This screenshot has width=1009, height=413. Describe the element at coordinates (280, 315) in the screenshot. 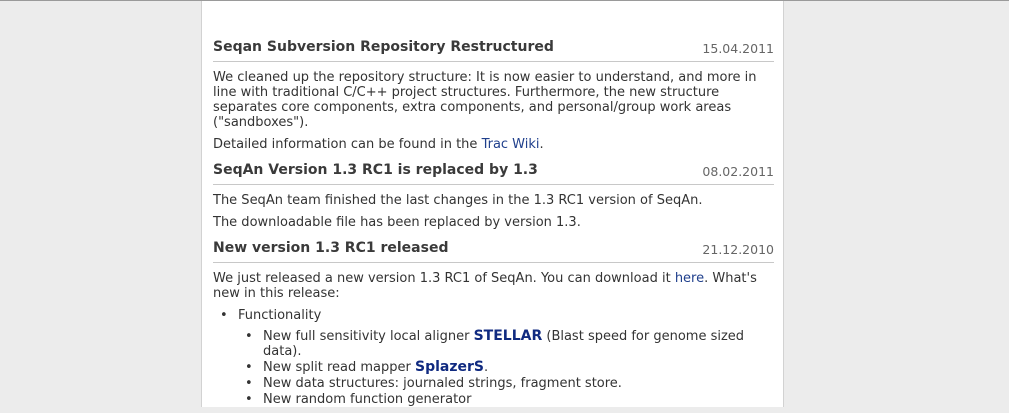

I see `list-label: Functionality` at that location.